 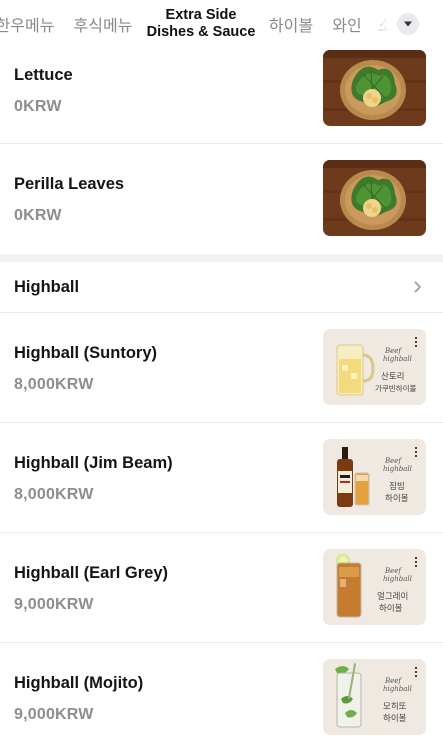 I want to click on image-caption: 가쿠빈하이볼, so click(x=395, y=388).